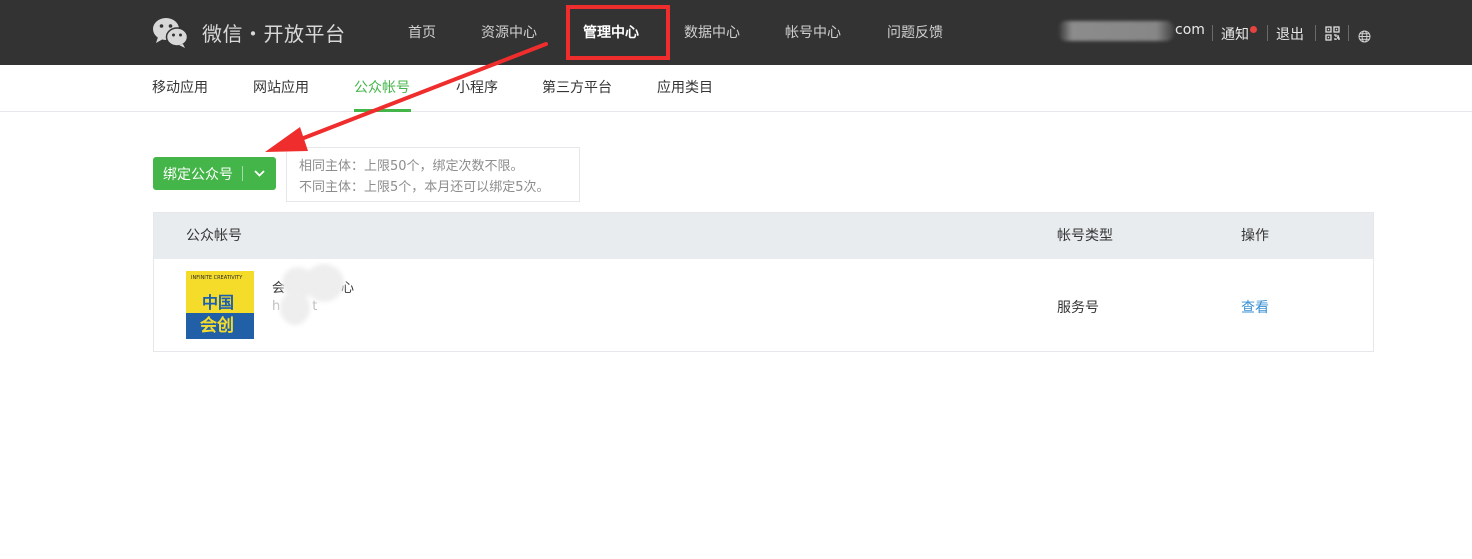 The height and width of the screenshot is (559, 1472). I want to click on chevron-down-icon, so click(259, 173).